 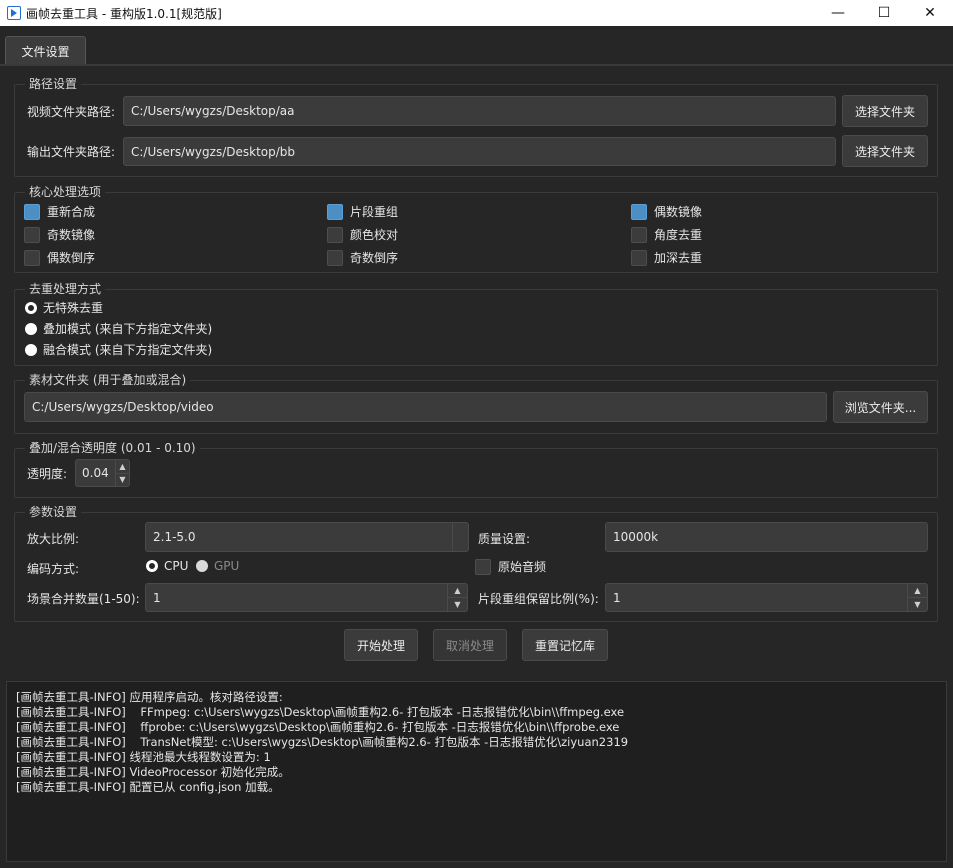 What do you see at coordinates (108, 380) in the screenshot?
I see `group-title: 素材文件夹 (用于叠加或混合)` at bounding box center [108, 380].